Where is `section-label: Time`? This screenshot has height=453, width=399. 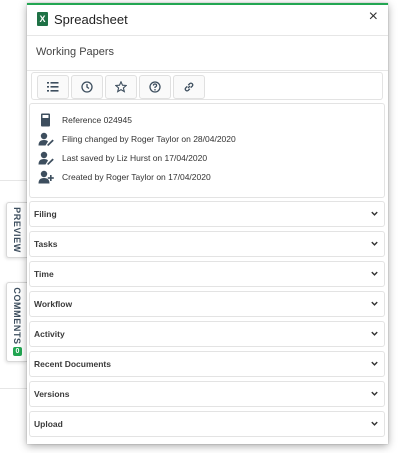 section-label: Time is located at coordinates (44, 274).